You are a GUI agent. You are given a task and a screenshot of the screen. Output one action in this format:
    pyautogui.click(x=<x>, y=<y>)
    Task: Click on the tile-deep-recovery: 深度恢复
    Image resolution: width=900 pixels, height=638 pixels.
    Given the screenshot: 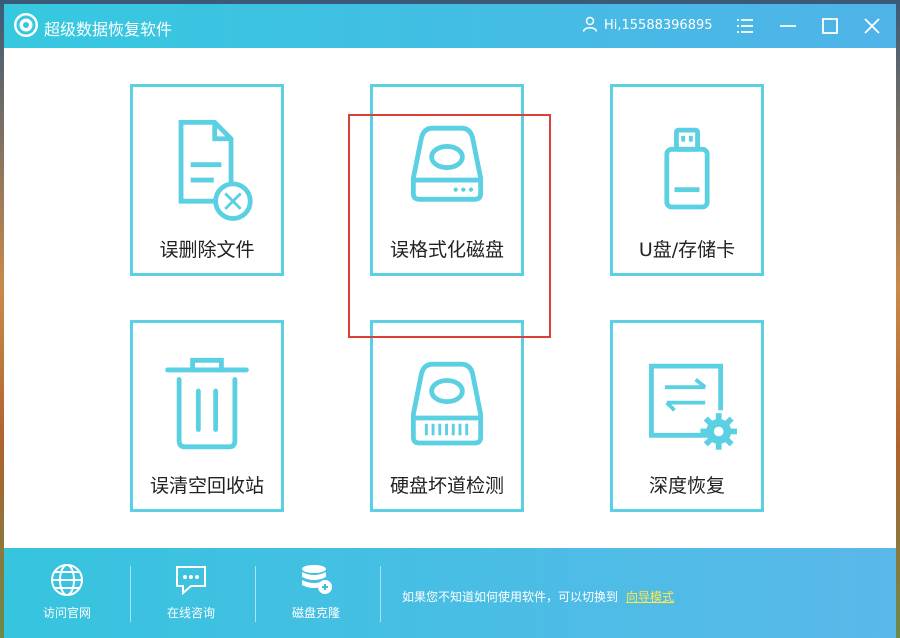 What is the action you would take?
    pyautogui.click(x=687, y=416)
    